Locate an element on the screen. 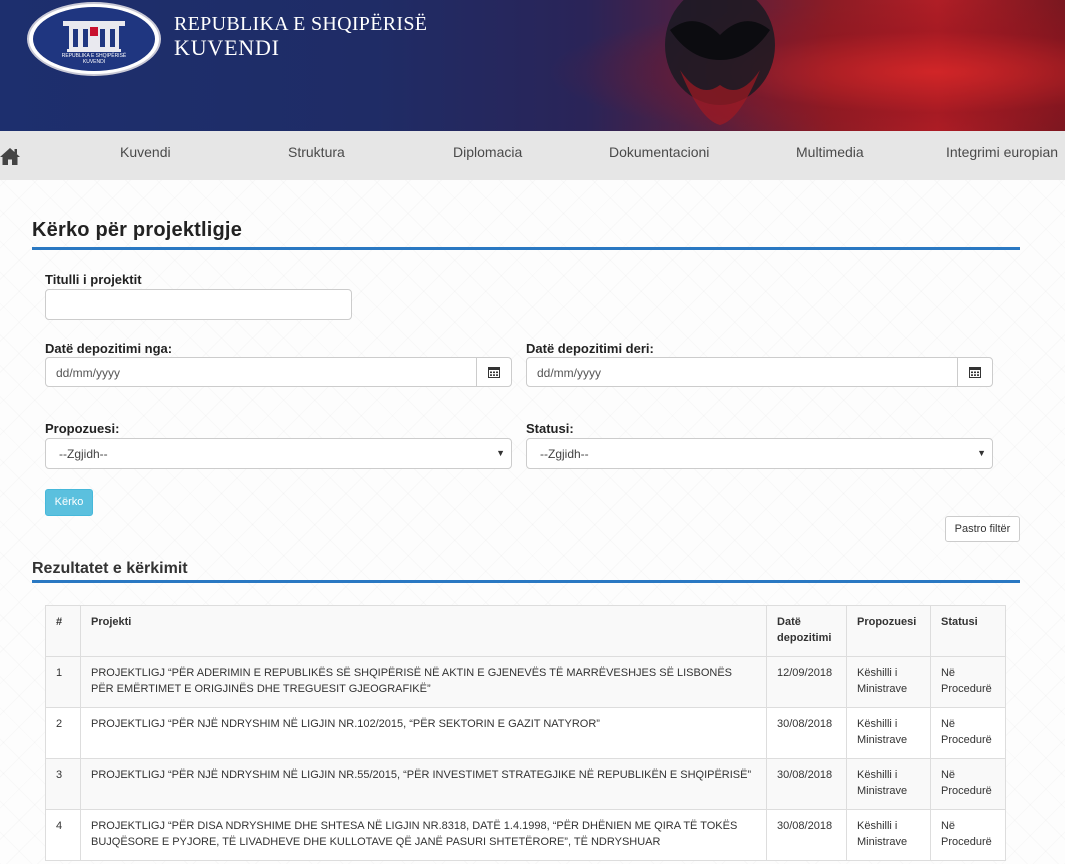 The width and height of the screenshot is (1065, 864). nav-item-struktura: Struktura is located at coordinates (316, 152).